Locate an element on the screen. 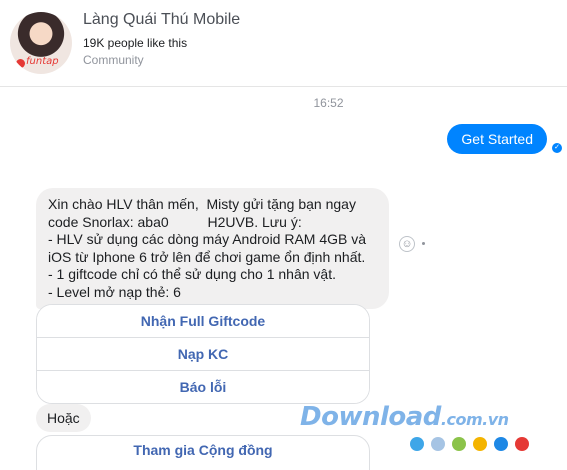 This screenshot has height=470, width=567. watermark-brand: Download is located at coordinates (370, 417).